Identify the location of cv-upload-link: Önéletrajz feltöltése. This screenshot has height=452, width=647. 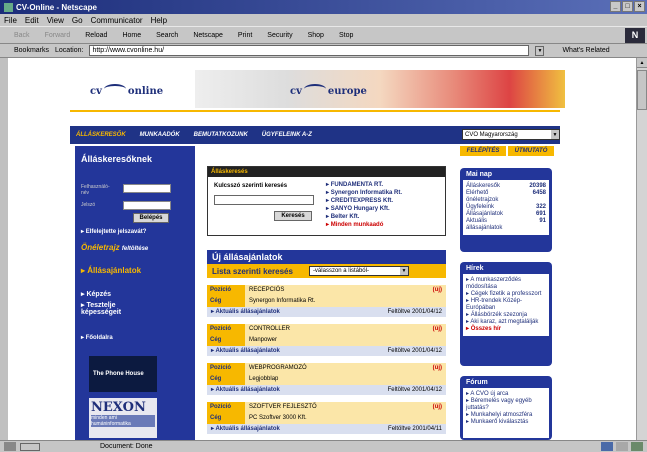
(114, 247).